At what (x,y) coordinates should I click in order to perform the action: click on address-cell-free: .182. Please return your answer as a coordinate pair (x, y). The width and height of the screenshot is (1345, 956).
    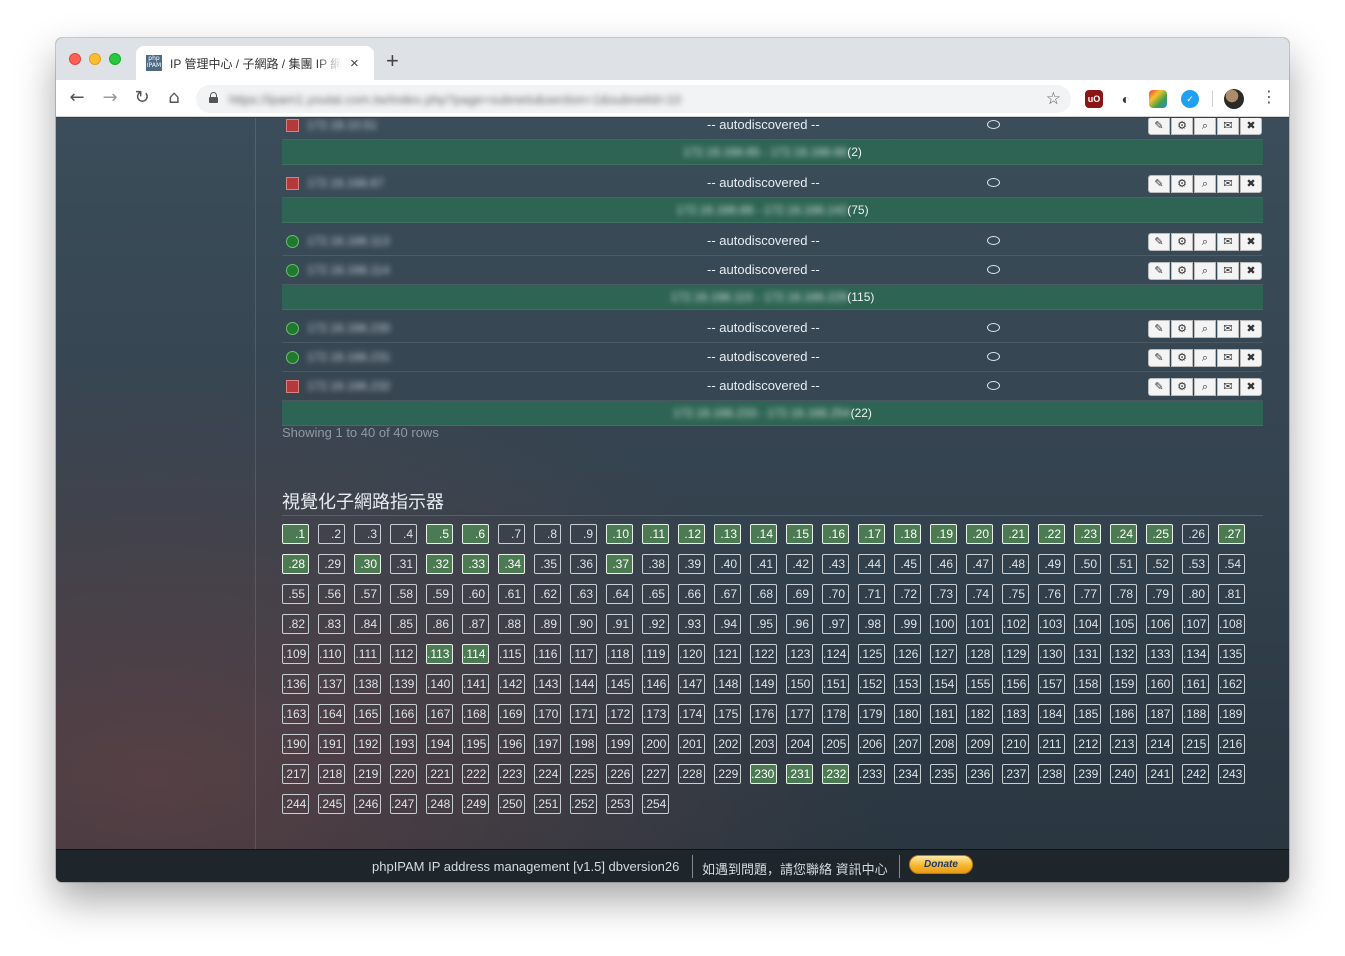
    Looking at the image, I should click on (979, 714).